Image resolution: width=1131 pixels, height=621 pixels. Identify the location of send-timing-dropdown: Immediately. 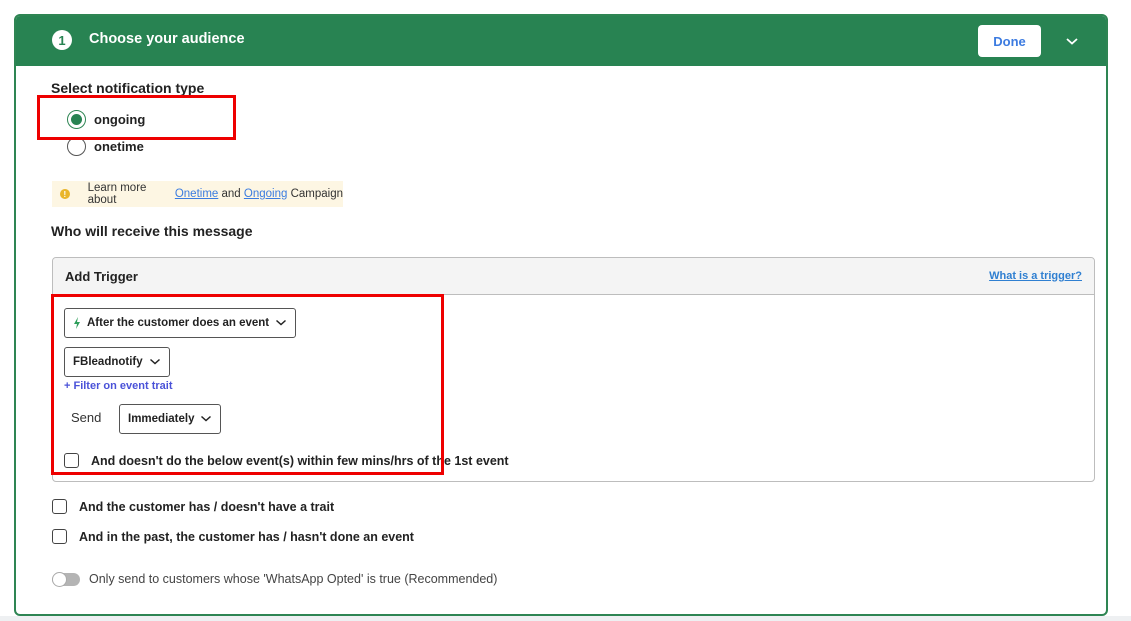
(170, 419).